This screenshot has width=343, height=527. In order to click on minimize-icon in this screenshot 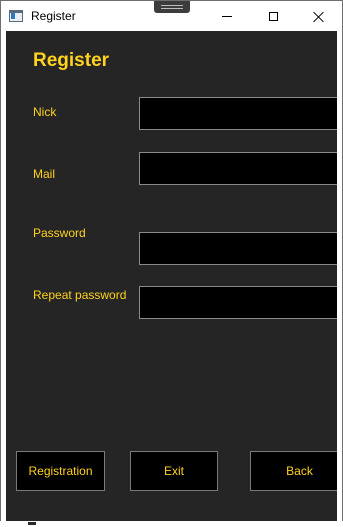, I will do `click(227, 16)`.